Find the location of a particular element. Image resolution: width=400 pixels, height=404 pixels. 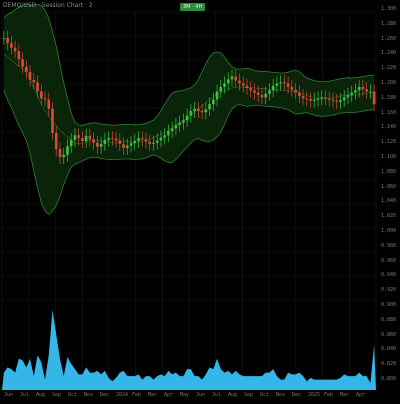

price-tick-label: 1.140 is located at coordinates (388, 127).